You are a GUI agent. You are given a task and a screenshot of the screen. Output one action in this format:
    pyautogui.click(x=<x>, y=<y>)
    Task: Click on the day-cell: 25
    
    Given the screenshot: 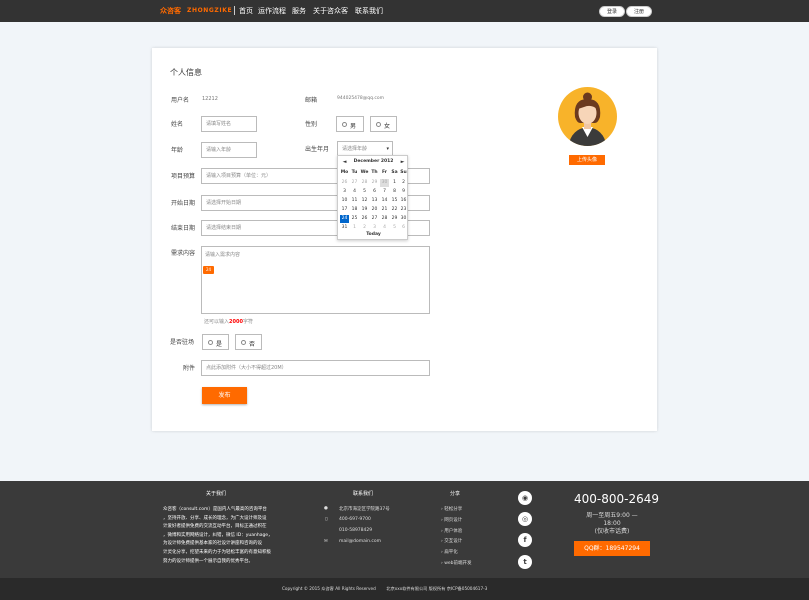 What is the action you would take?
    pyautogui.click(x=354, y=219)
    